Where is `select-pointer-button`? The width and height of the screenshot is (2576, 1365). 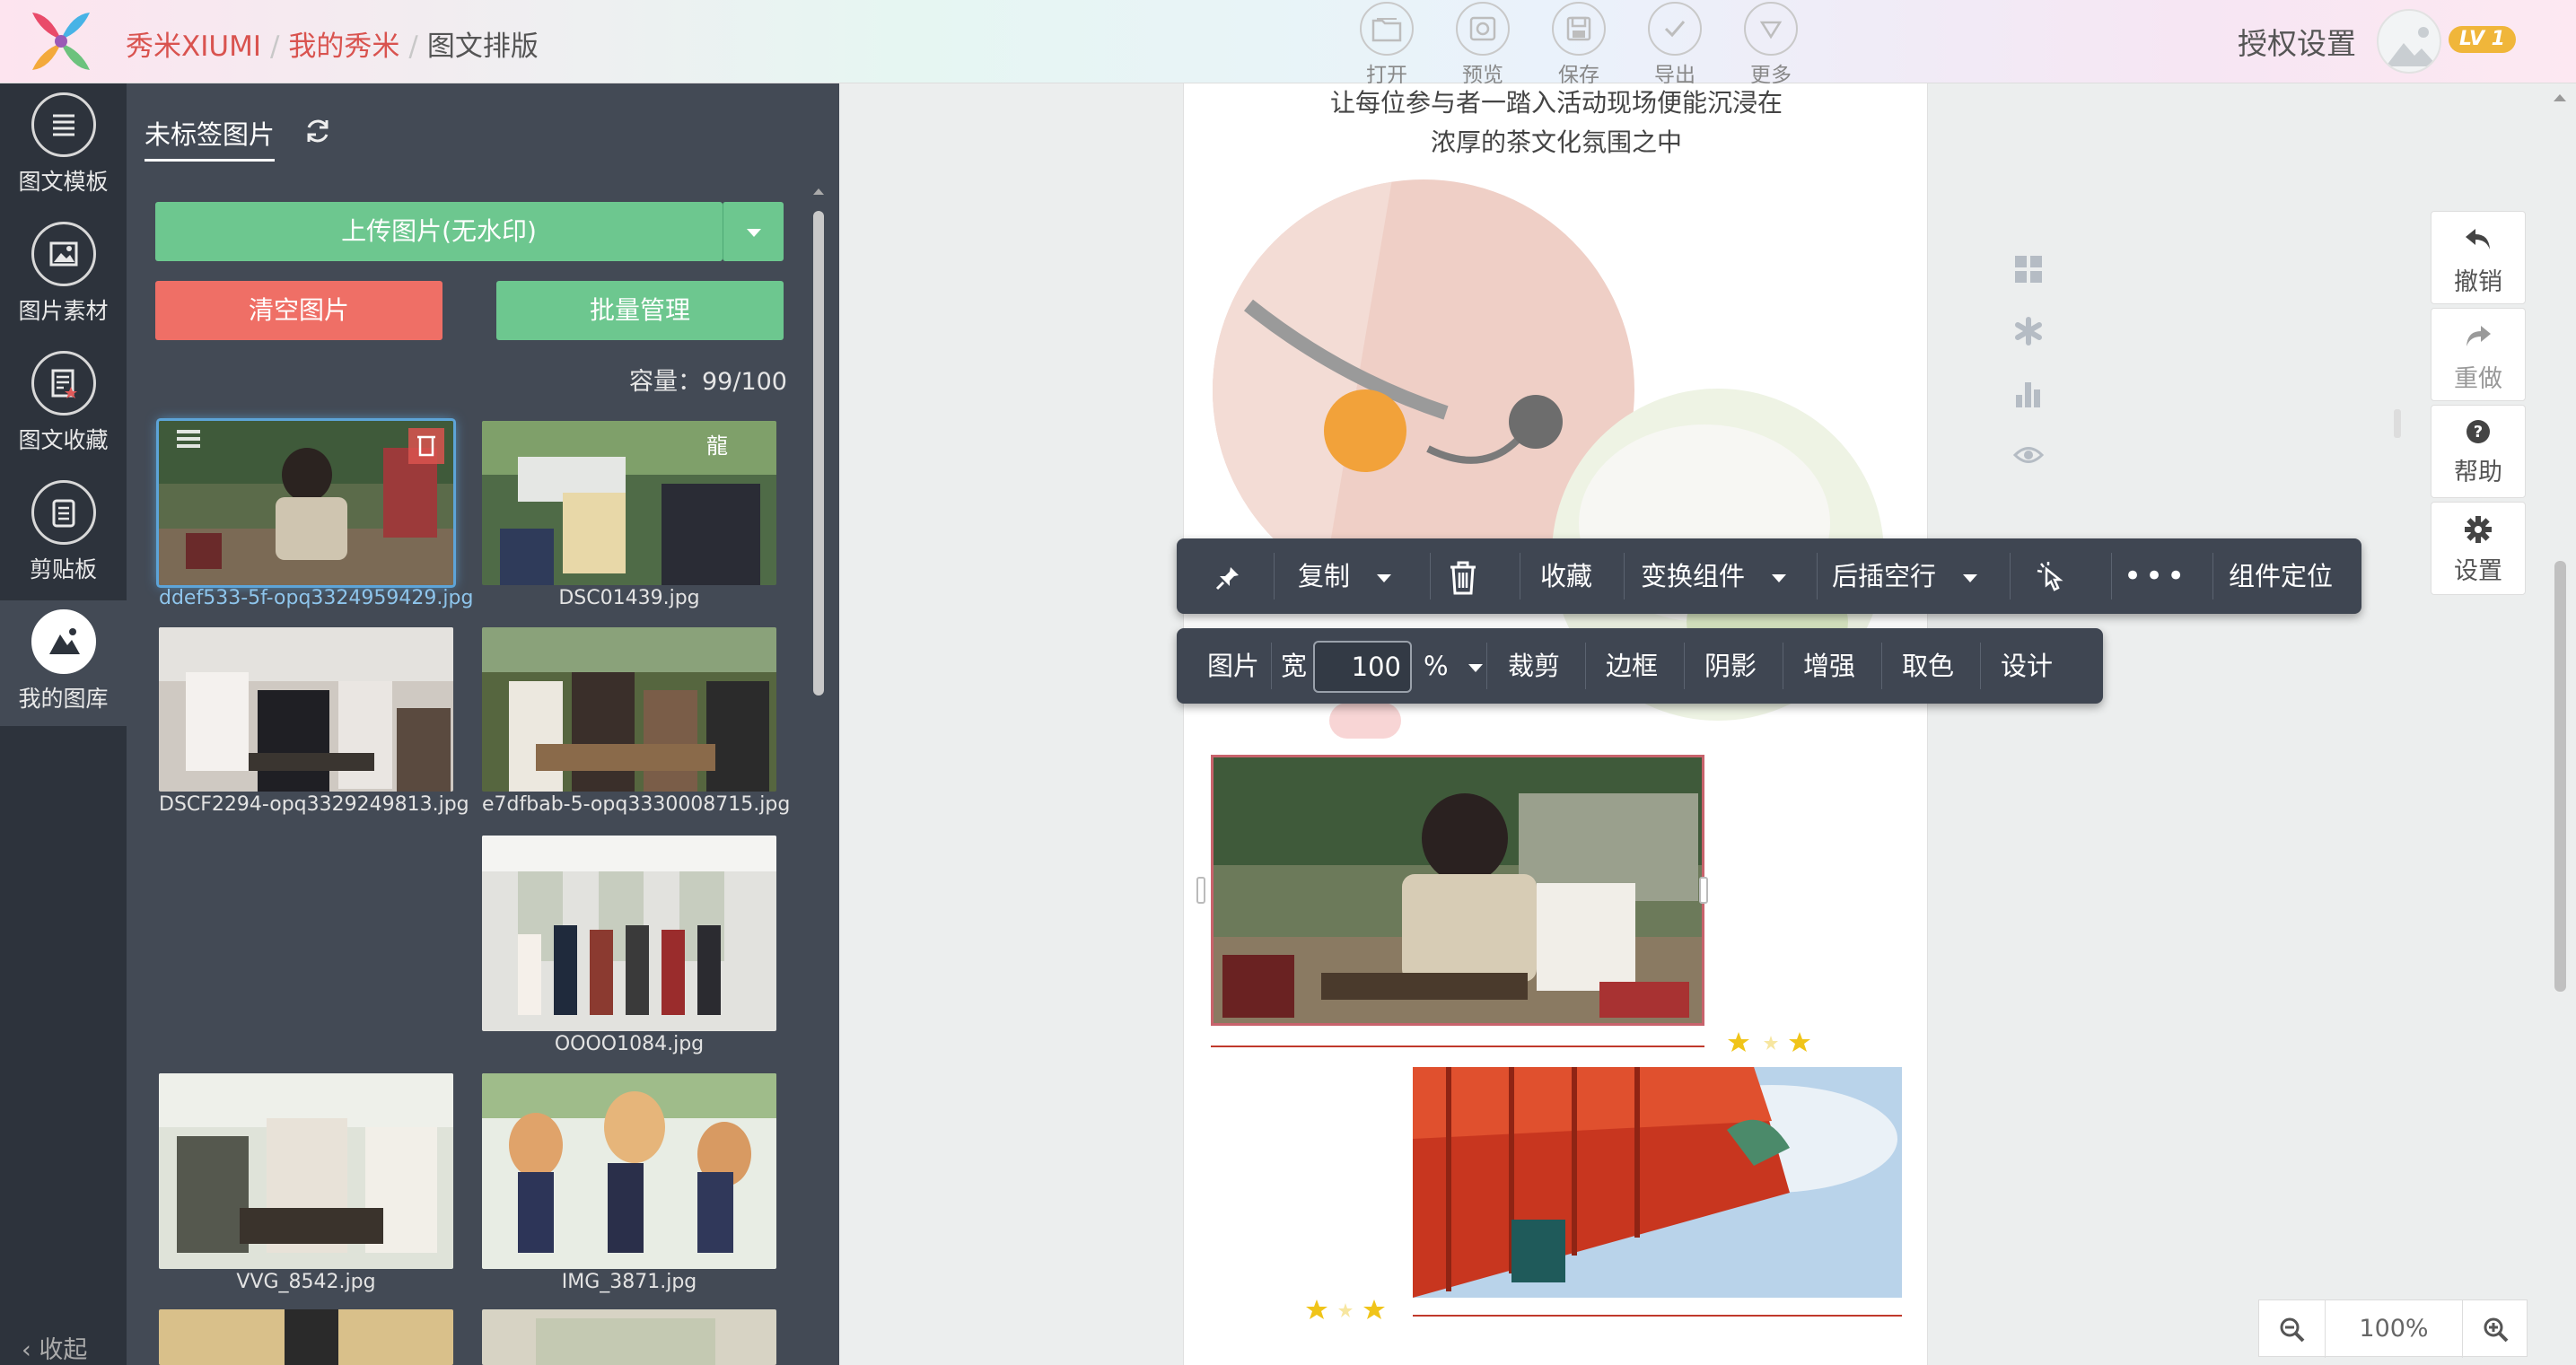 select-pointer-button is located at coordinates (2052, 576).